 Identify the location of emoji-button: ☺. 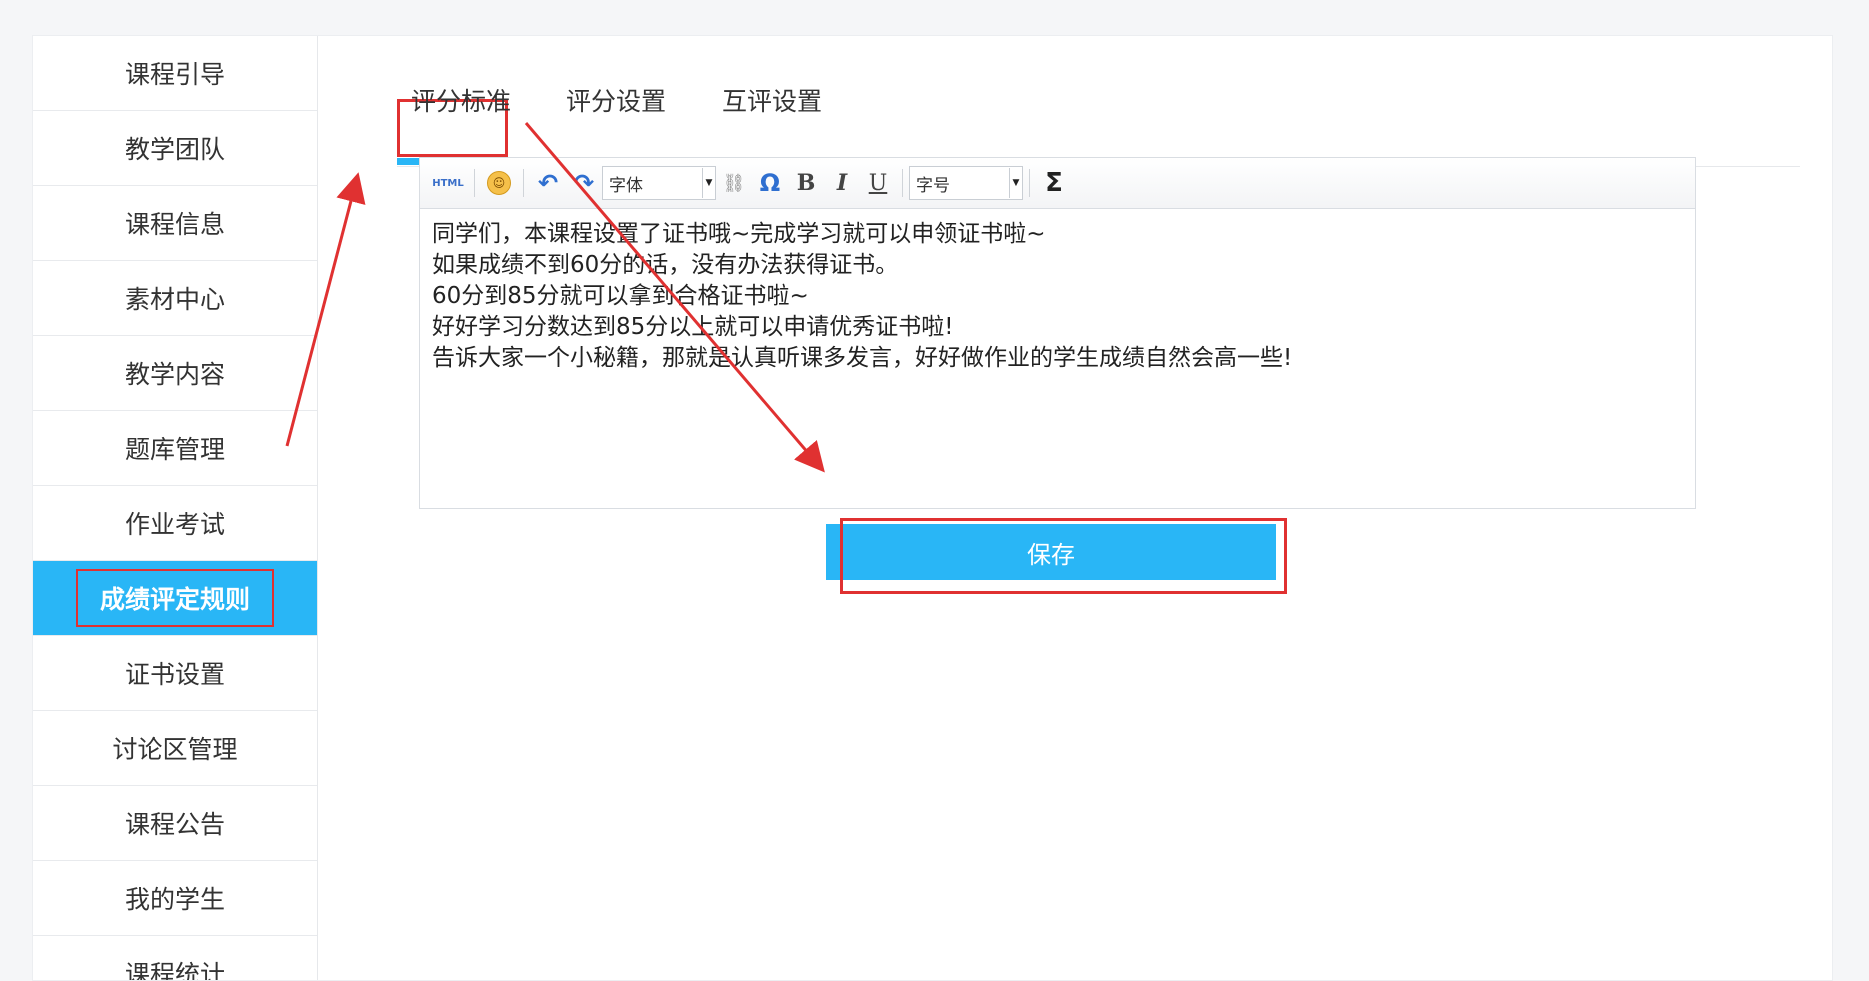
(499, 183).